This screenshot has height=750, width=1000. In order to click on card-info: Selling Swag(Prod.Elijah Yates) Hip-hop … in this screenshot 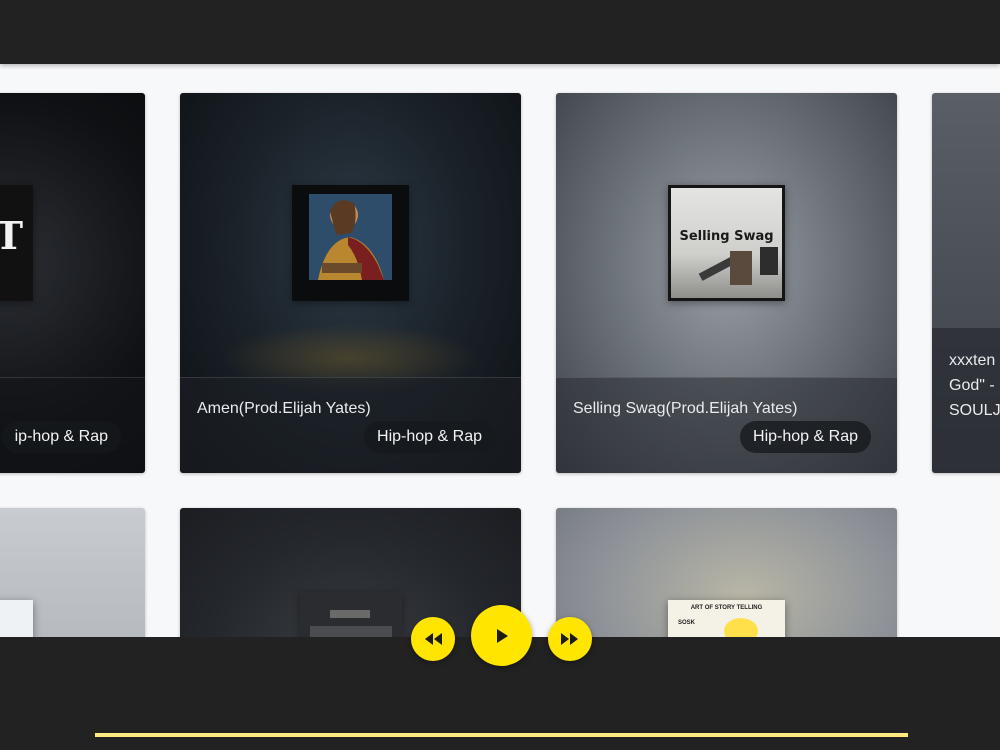, I will do `click(726, 425)`.